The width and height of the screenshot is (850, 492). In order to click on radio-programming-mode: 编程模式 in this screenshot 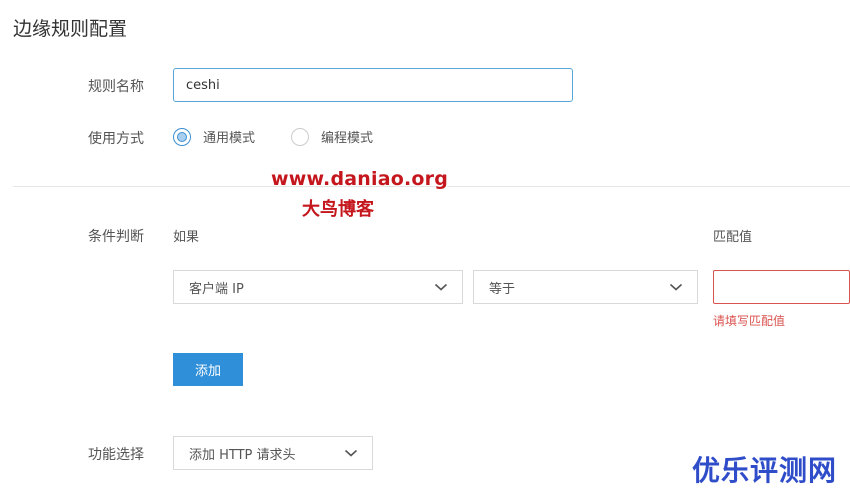, I will do `click(332, 136)`.